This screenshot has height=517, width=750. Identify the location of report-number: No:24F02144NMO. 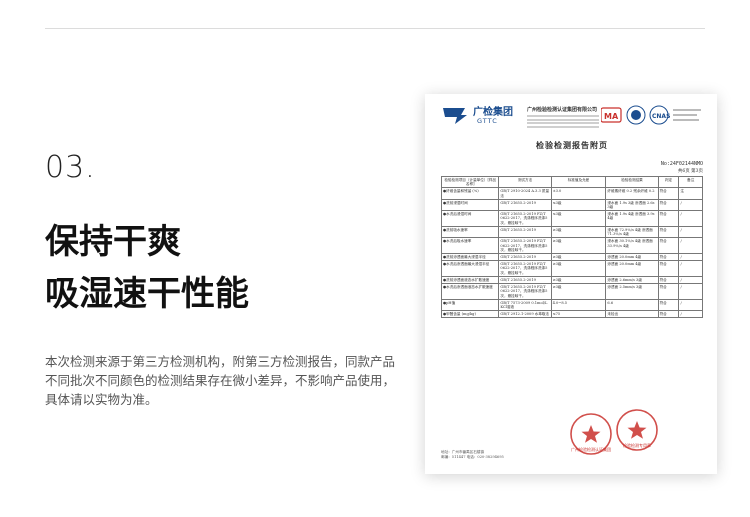
(681, 164).